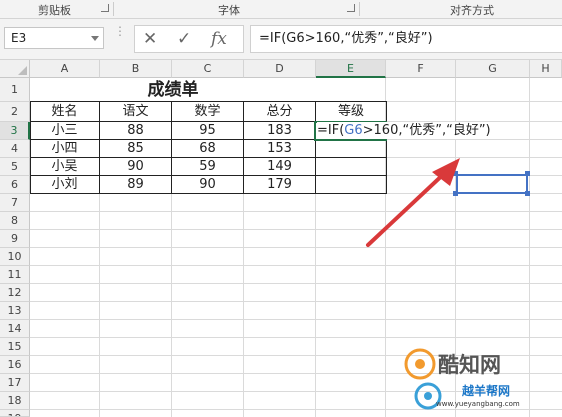 This screenshot has width=562, height=417. I want to click on row-header-1: 1, so click(15, 90).